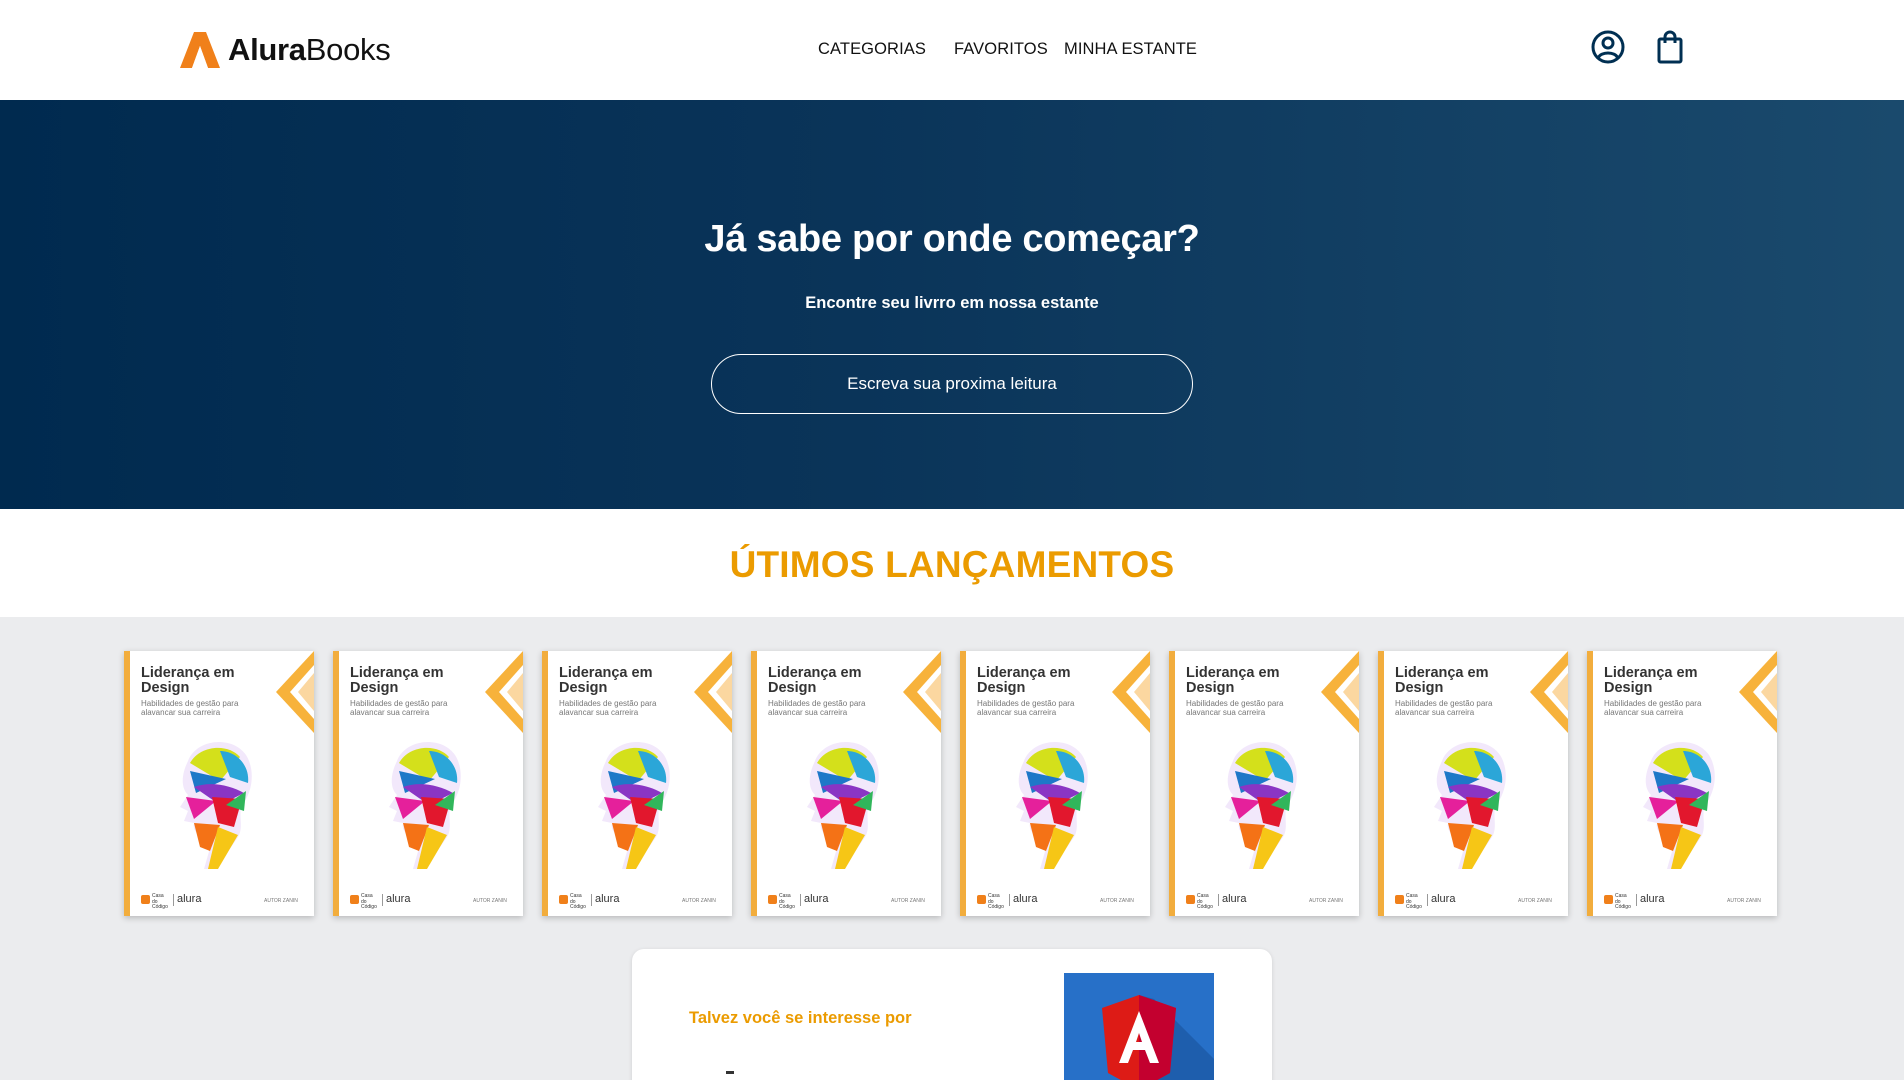 This screenshot has height=1080, width=1904. I want to click on shopping-bag-icon, so click(1670, 47).